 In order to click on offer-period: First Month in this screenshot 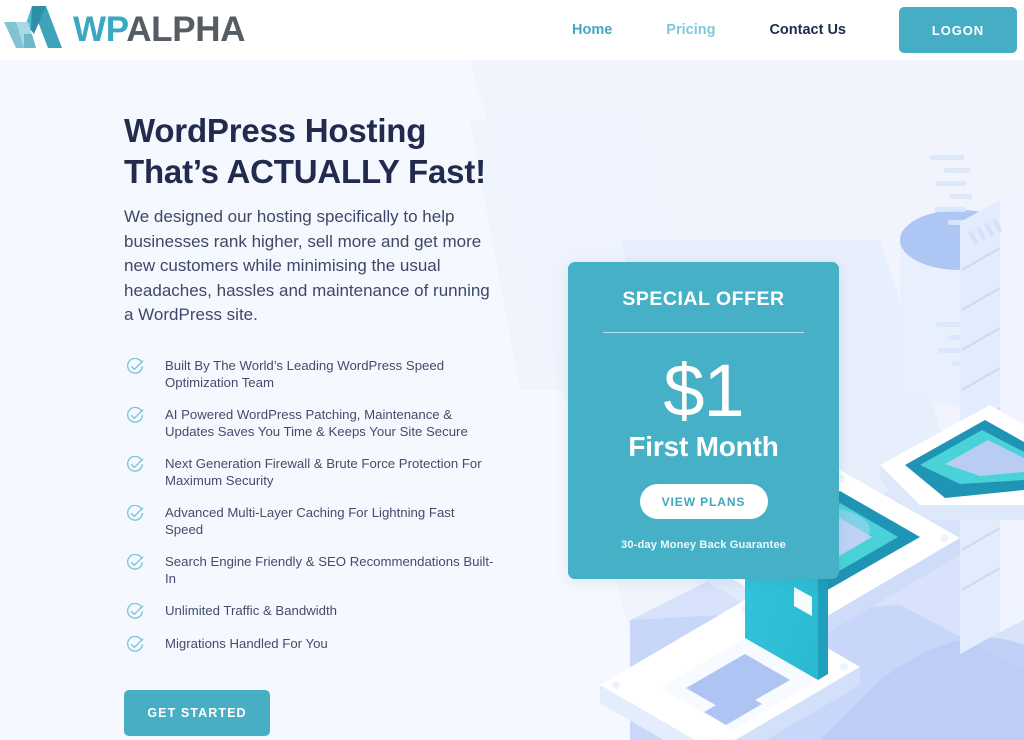, I will do `click(703, 446)`.